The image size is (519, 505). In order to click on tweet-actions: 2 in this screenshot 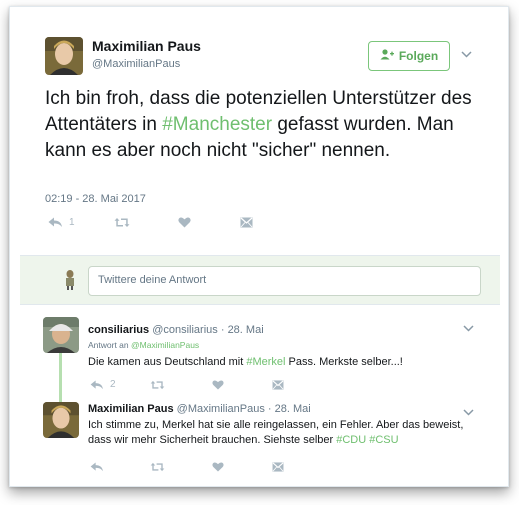, I will do `click(187, 384)`.